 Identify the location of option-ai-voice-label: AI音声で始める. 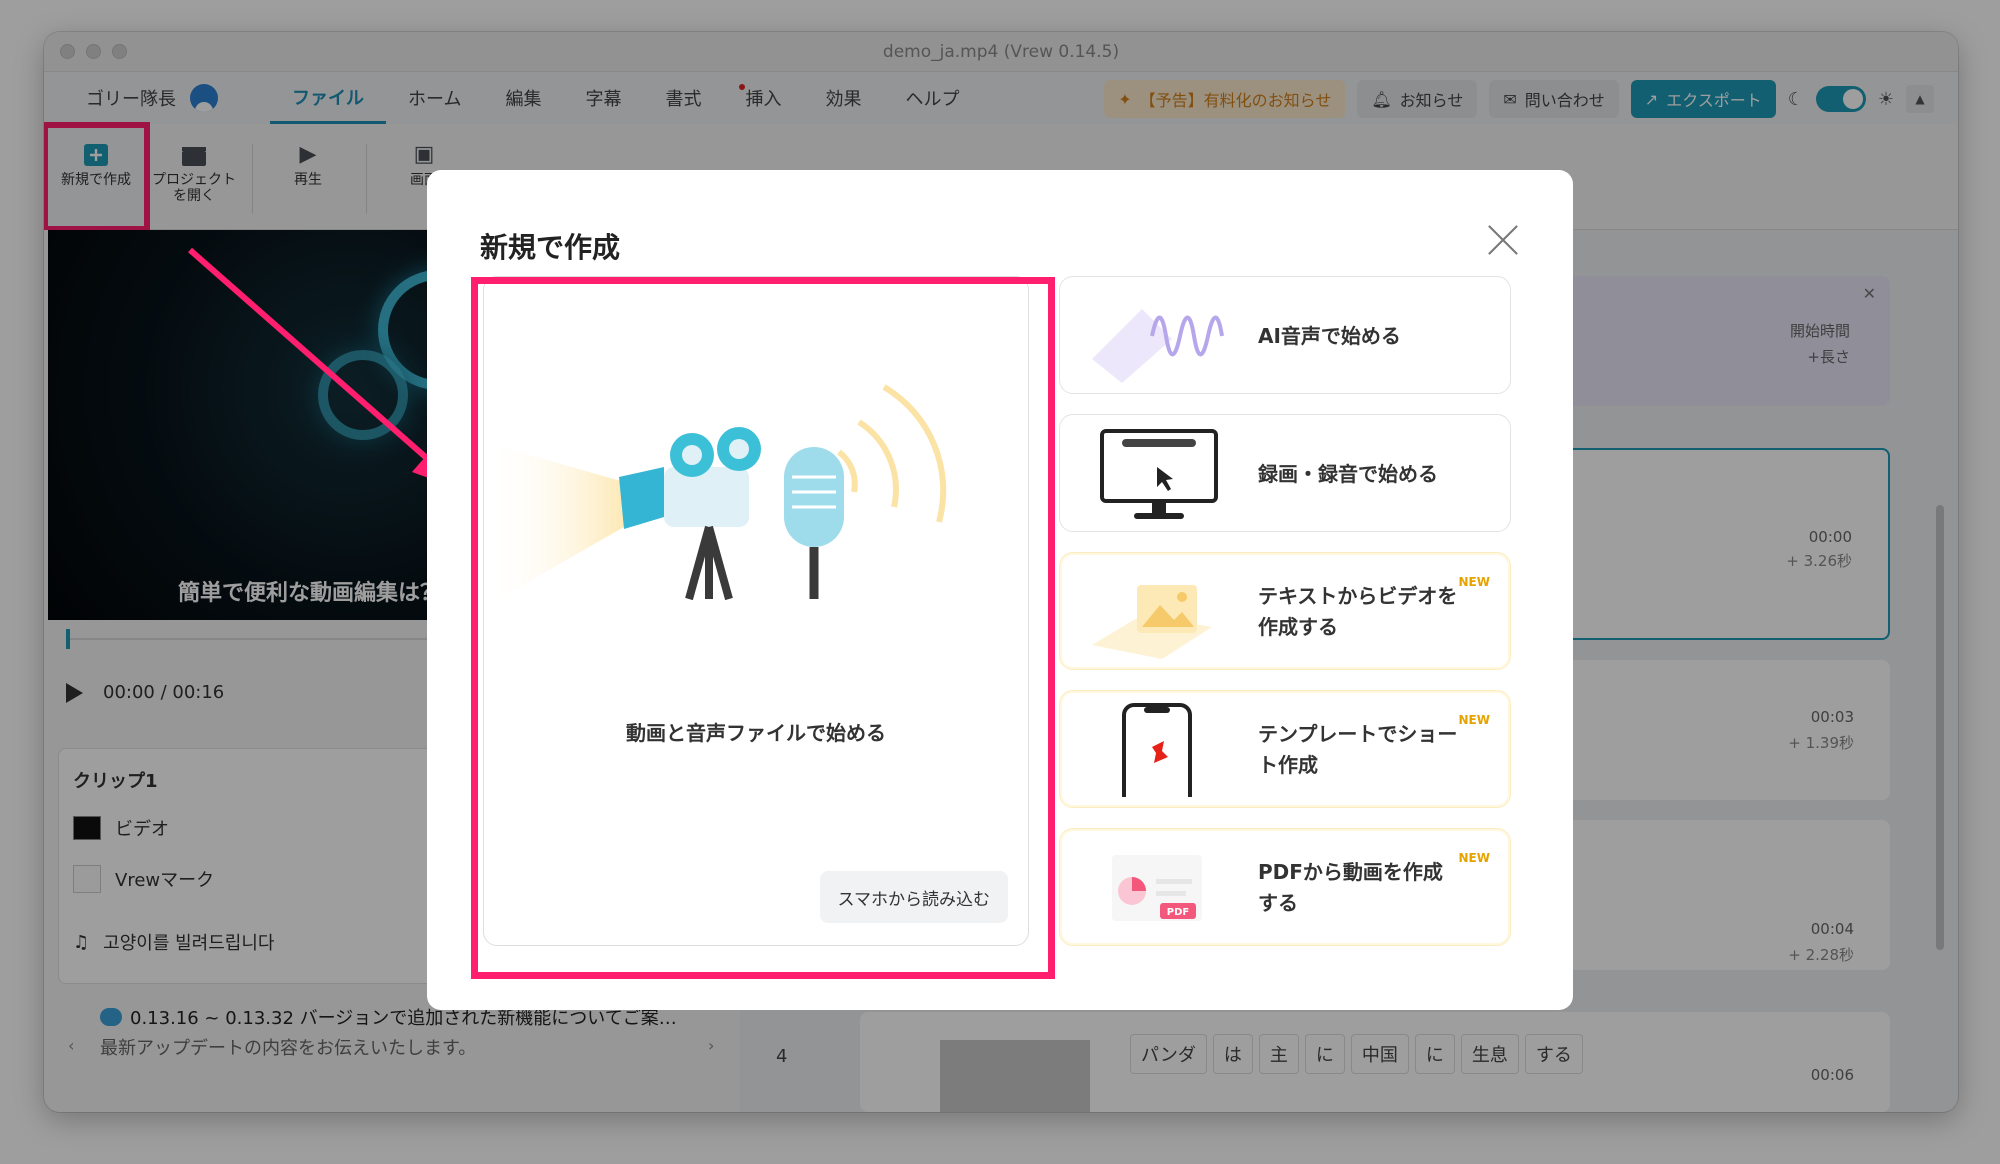
(1329, 335).